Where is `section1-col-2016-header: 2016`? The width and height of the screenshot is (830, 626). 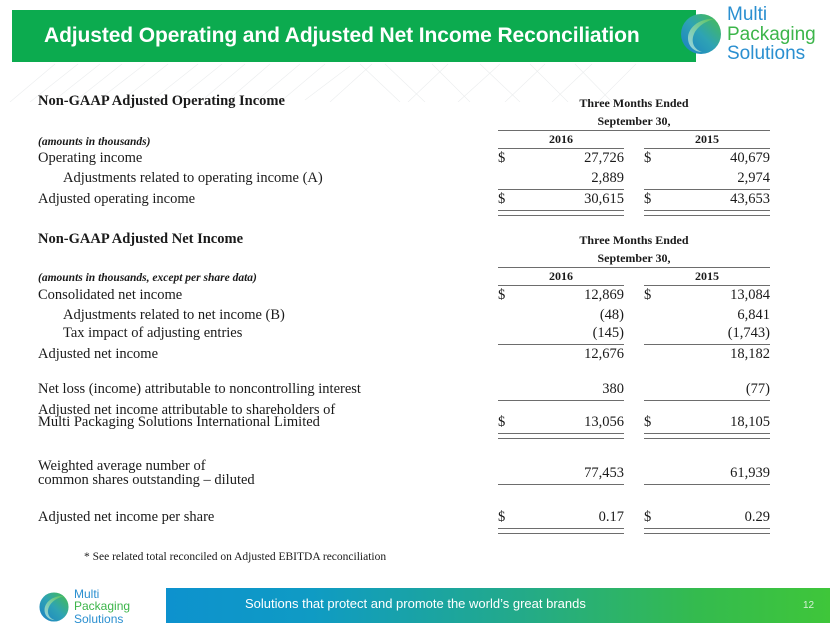
section1-col-2016-header: 2016 is located at coordinates (561, 139).